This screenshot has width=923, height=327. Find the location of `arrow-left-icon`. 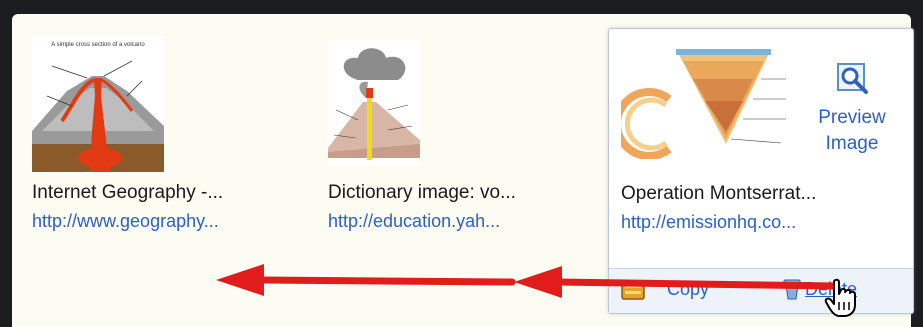

arrow-left-icon is located at coordinates (528, 281).